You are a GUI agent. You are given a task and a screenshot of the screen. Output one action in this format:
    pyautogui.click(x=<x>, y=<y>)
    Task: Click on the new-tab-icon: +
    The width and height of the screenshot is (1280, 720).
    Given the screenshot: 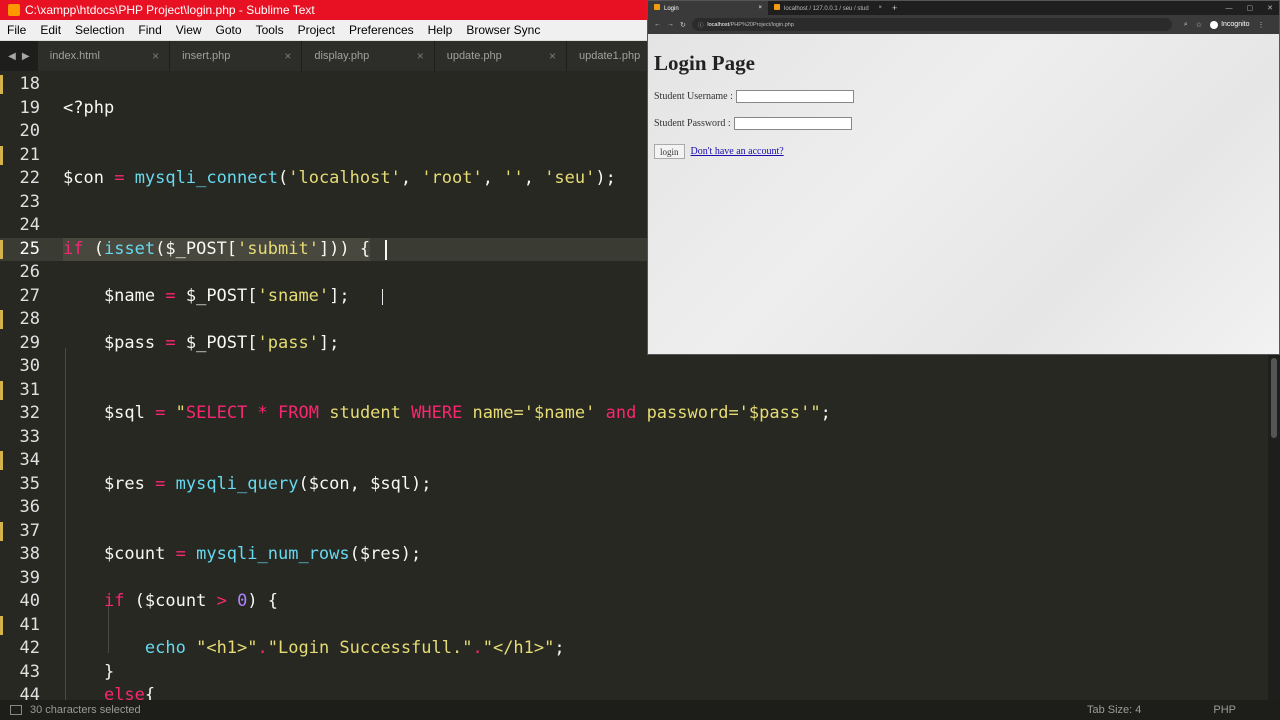 What is the action you would take?
    pyautogui.click(x=894, y=8)
    